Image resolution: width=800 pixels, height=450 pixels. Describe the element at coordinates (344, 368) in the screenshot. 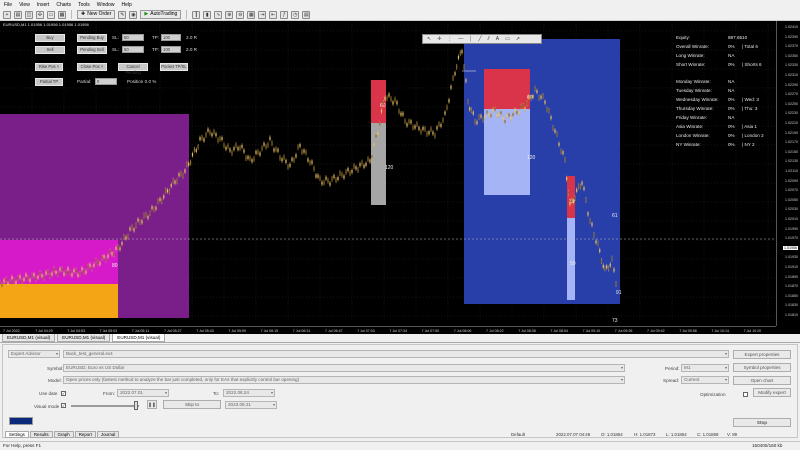

I see `symbol-select: EURUSD, Euro vs US Dollar` at that location.